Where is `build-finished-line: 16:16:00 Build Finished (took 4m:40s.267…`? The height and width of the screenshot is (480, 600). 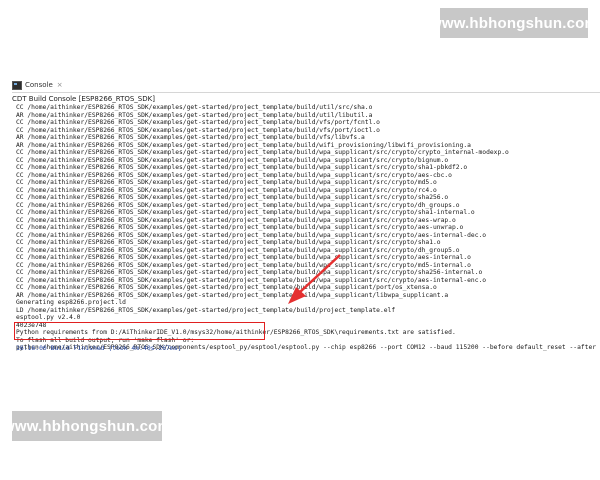
build-finished-line: 16:16:00 Build Finished (took 4m:40s.267… is located at coordinates (99, 348).